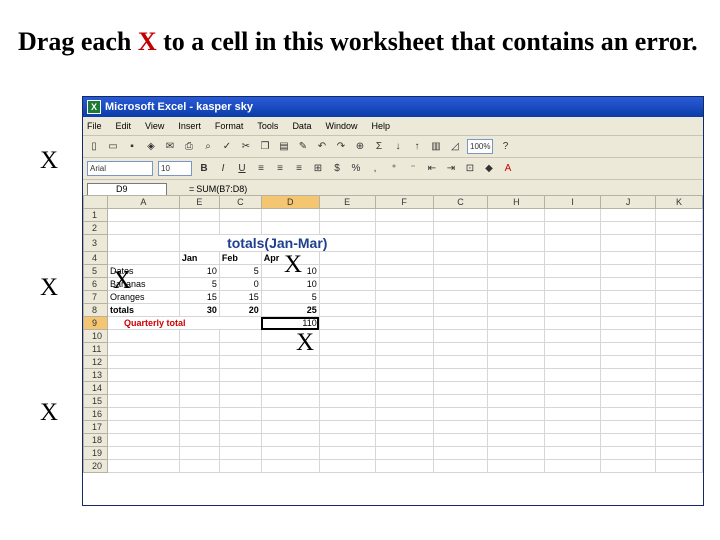 Image resolution: width=720 pixels, height=540 pixels. What do you see at coordinates (95, 215) in the screenshot?
I see `row-header: 1` at bounding box center [95, 215].